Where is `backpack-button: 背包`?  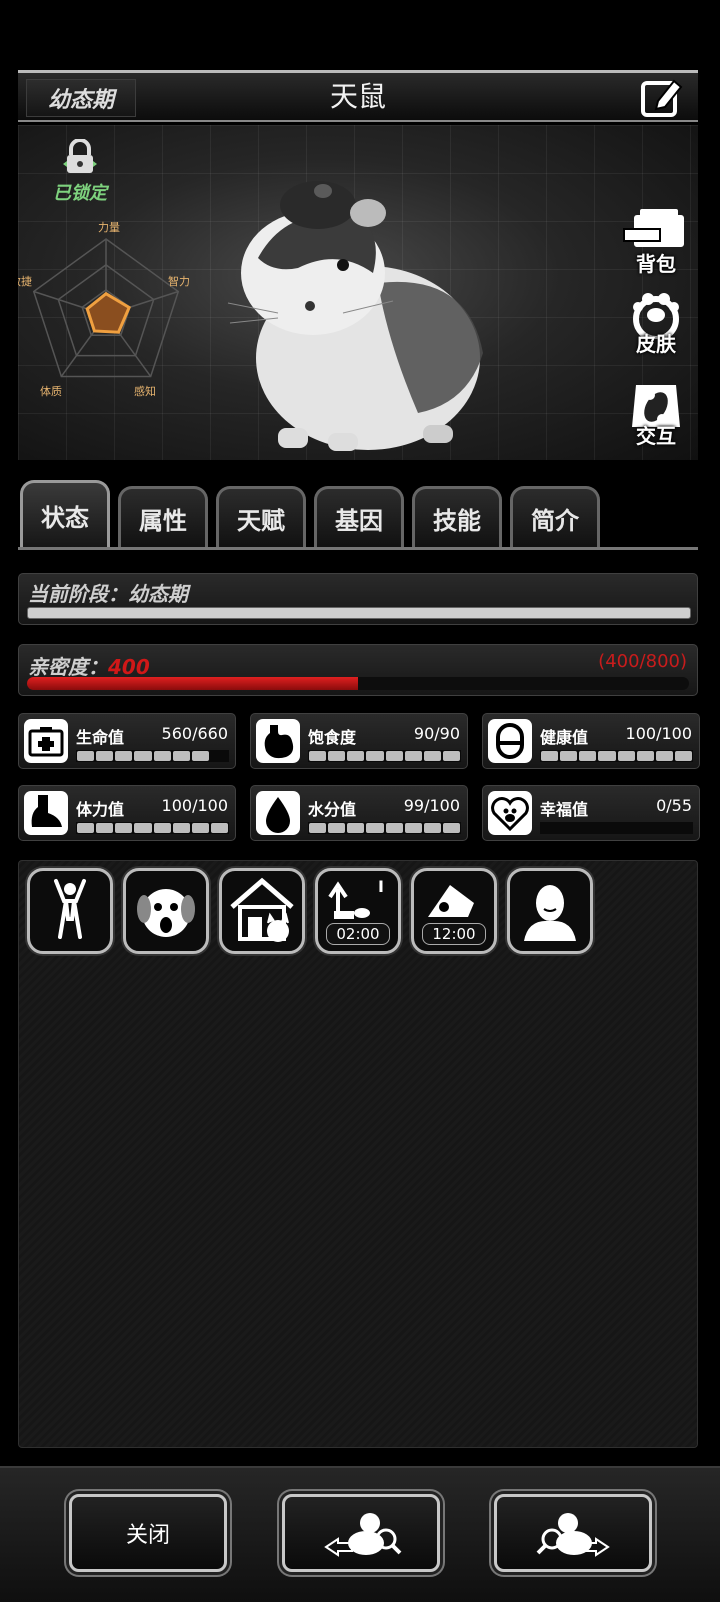
backpack-button: 背包 is located at coordinates (656, 244).